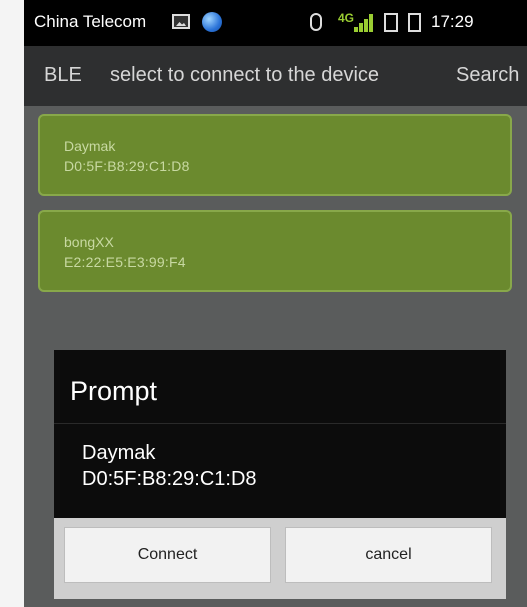 The image size is (527, 607). I want to click on image-icon, so click(181, 21).